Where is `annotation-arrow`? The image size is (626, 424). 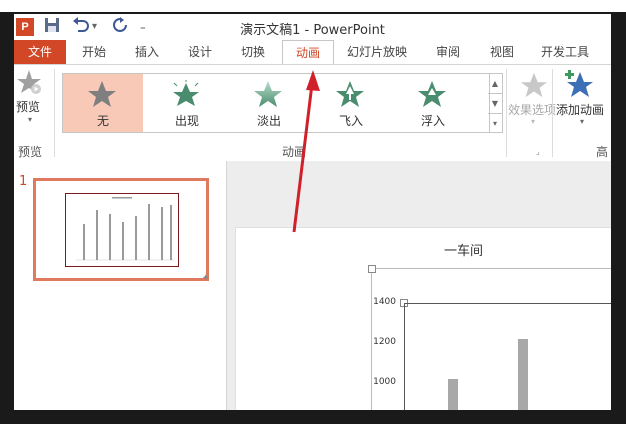
annotation-arrow is located at coordinates (306, 151).